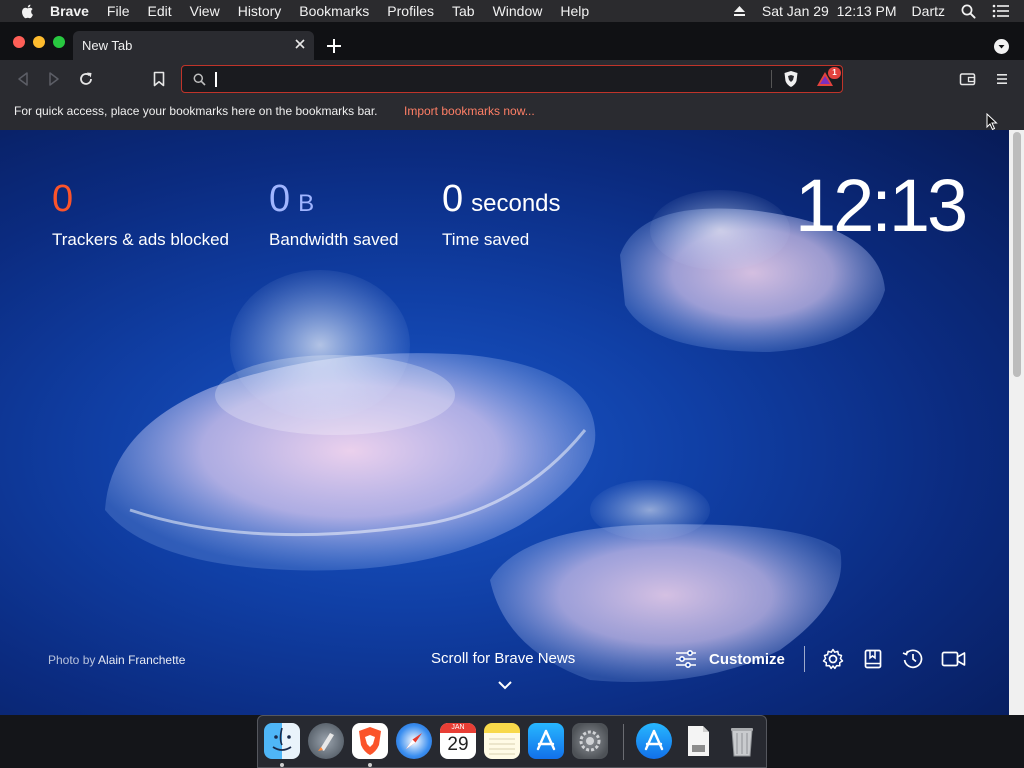  I want to click on wallet-icon, so click(967, 79).